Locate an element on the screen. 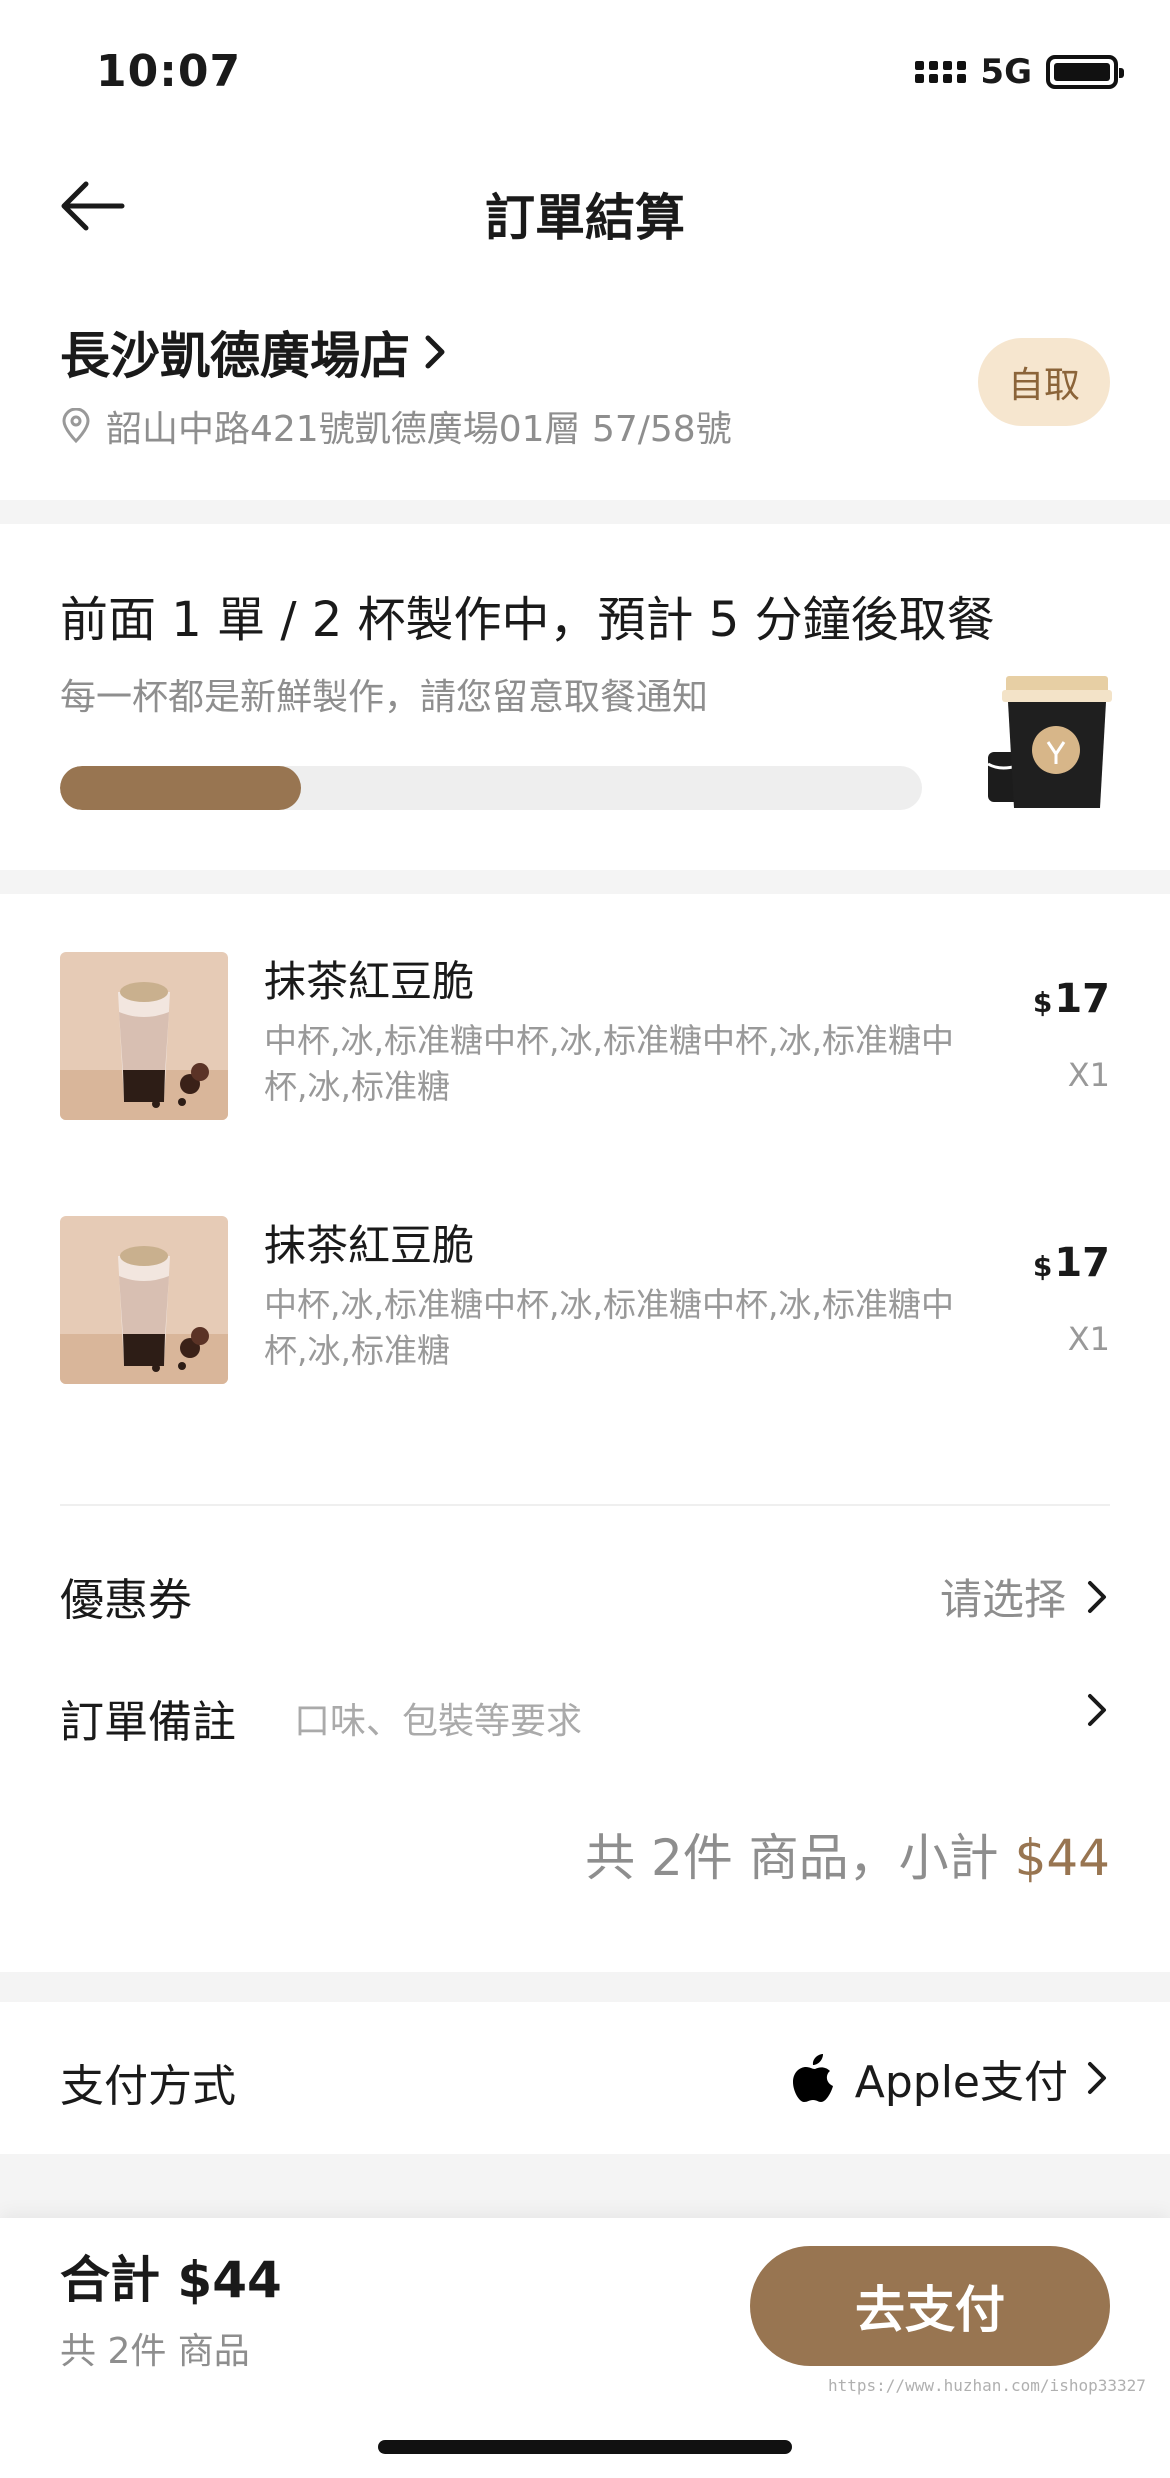 Image resolution: width=1170 pixels, height=2478 pixels. divider is located at coordinates (585, 1505).